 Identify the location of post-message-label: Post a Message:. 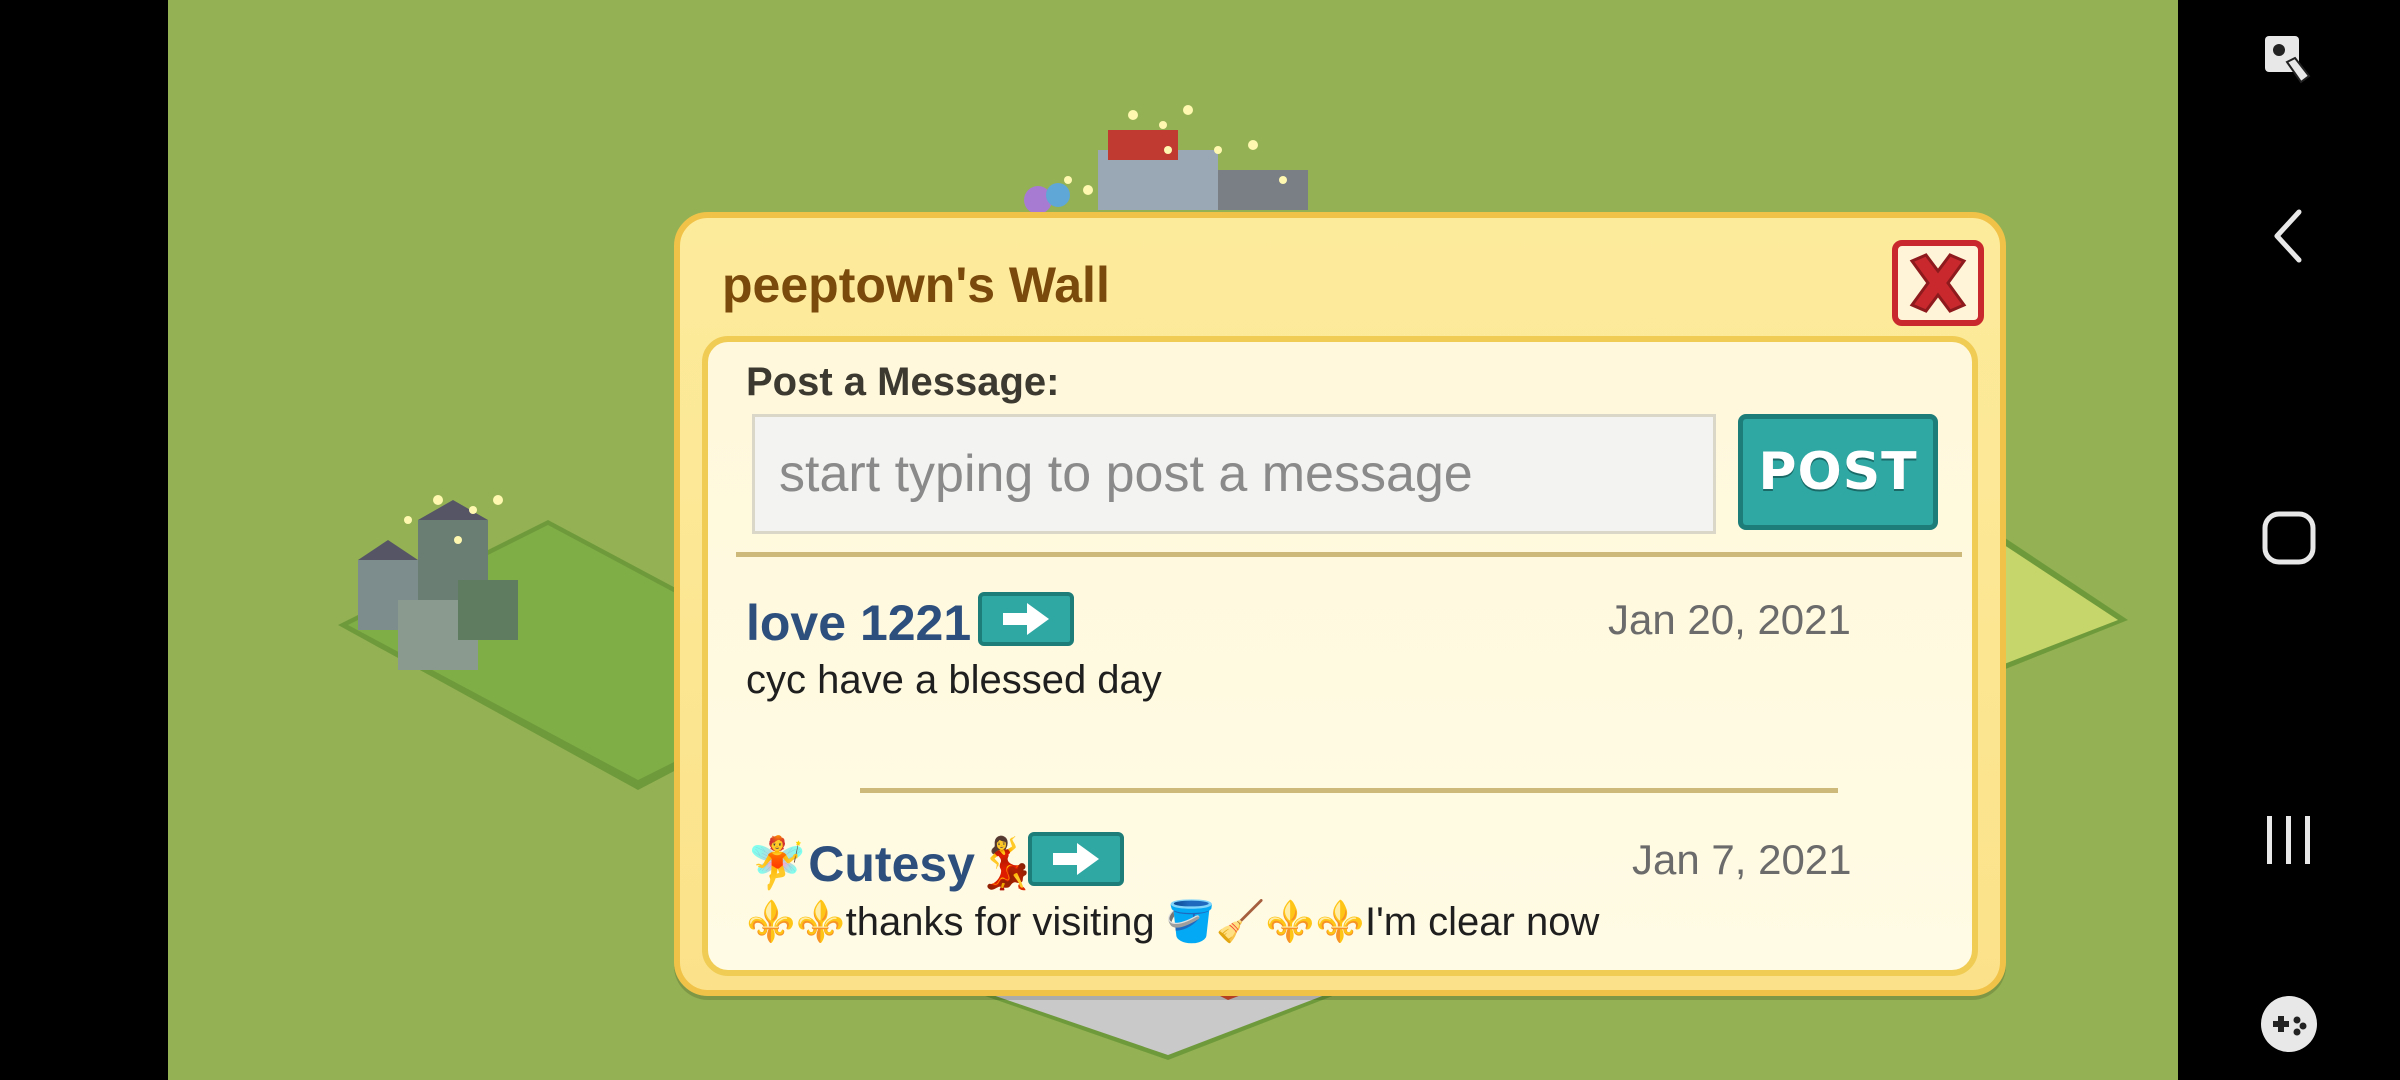
(903, 382).